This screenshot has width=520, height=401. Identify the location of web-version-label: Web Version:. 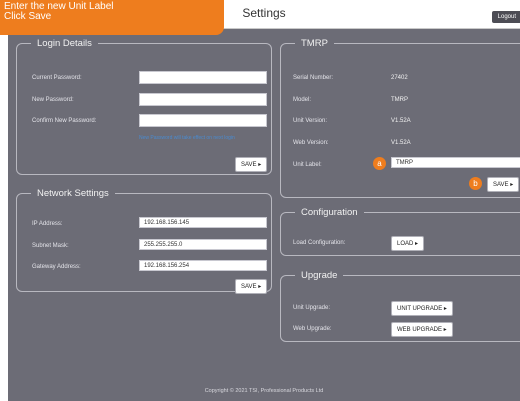
(311, 143).